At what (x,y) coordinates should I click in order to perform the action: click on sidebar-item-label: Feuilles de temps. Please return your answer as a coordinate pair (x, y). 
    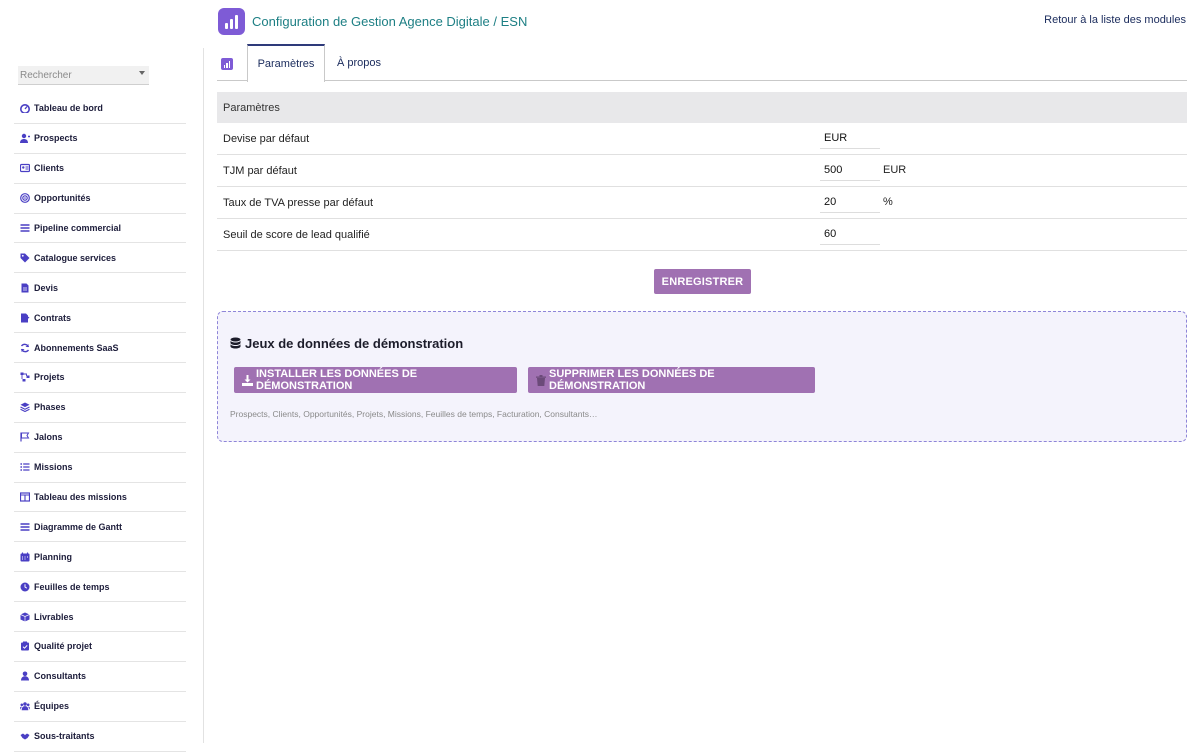
    Looking at the image, I should click on (72, 586).